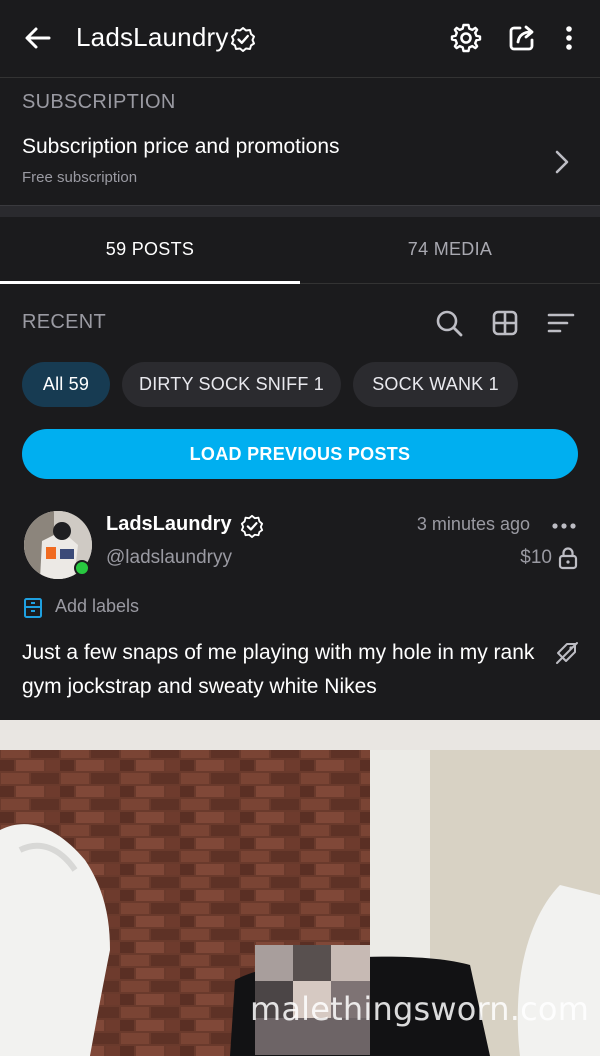  What do you see at coordinates (569, 38) in the screenshot?
I see `more-vertical-icon` at bounding box center [569, 38].